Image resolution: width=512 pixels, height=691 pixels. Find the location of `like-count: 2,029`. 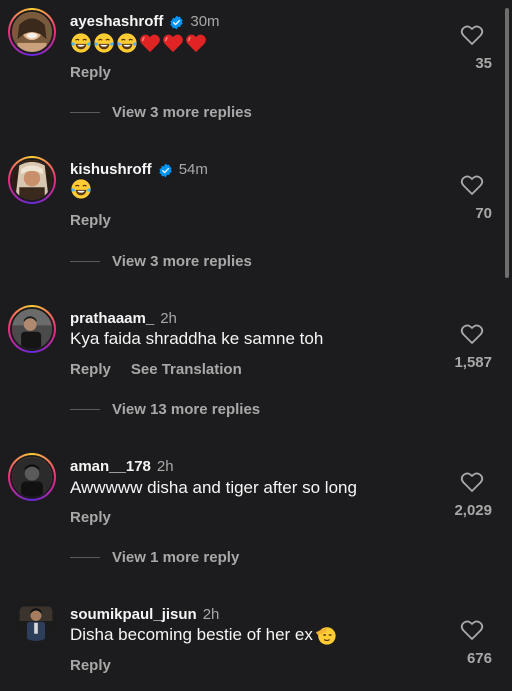

like-count: 2,029 is located at coordinates (473, 510).